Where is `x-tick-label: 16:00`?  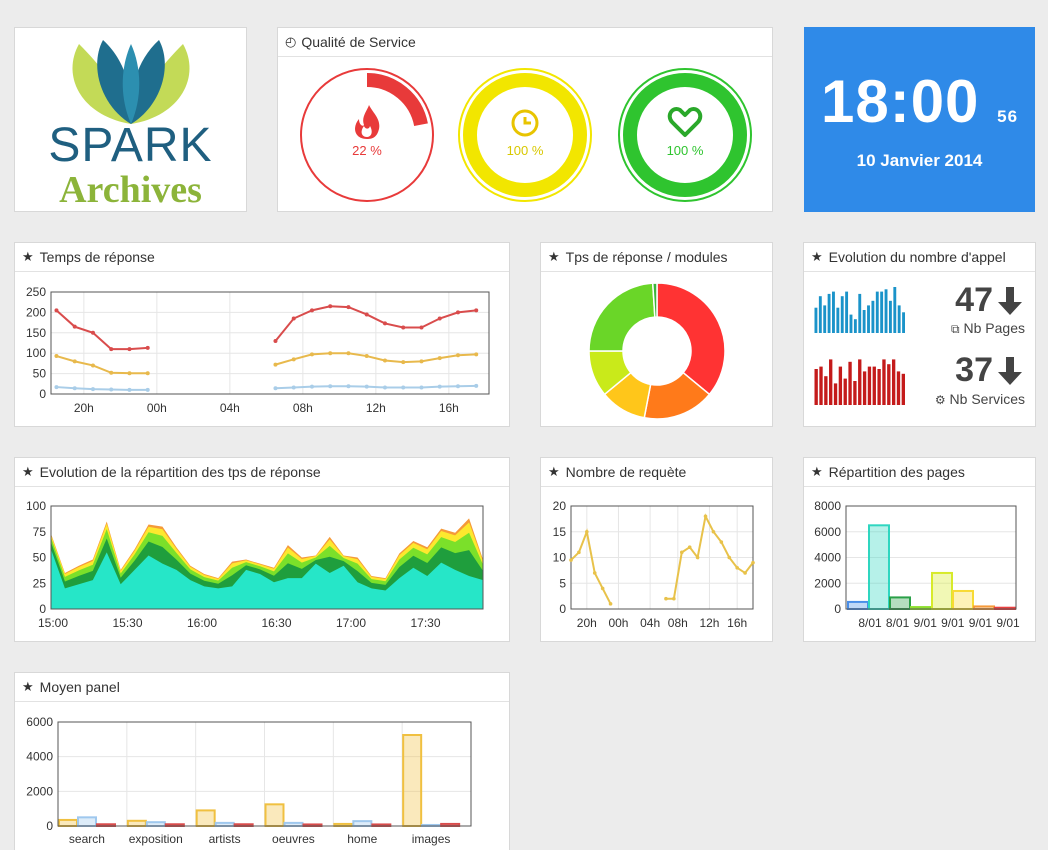 x-tick-label: 16:00 is located at coordinates (202, 623).